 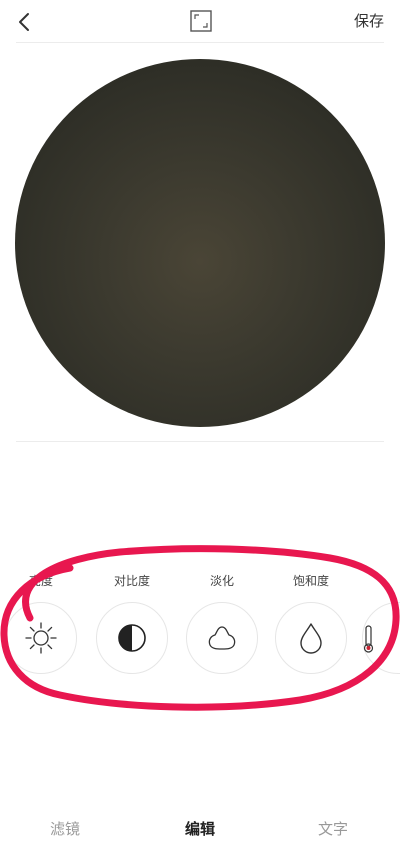 I want to click on saturation-drop-icon, so click(x=311, y=638).